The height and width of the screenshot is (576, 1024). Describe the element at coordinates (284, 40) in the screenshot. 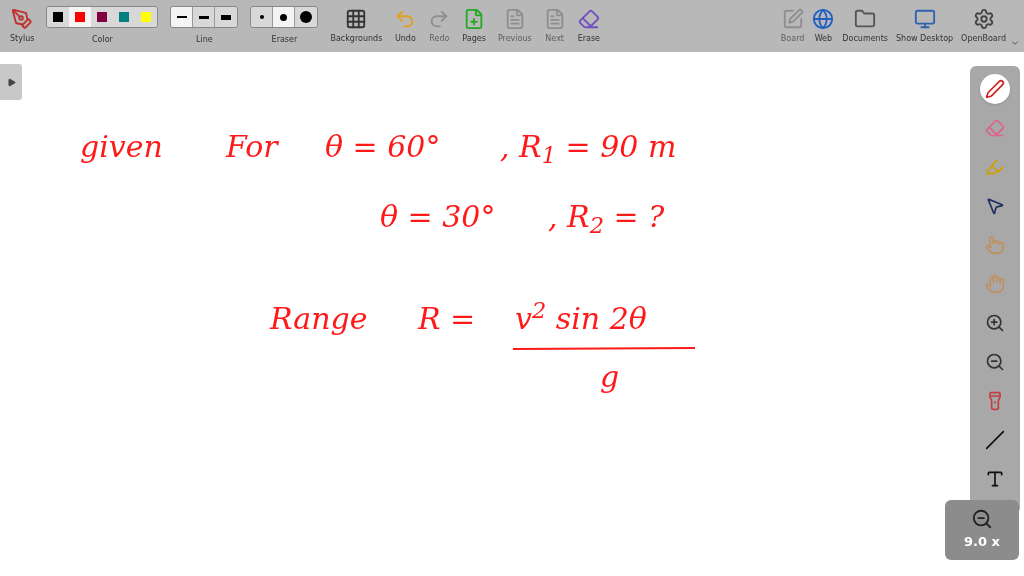

I see `tool-label: Eraser` at that location.